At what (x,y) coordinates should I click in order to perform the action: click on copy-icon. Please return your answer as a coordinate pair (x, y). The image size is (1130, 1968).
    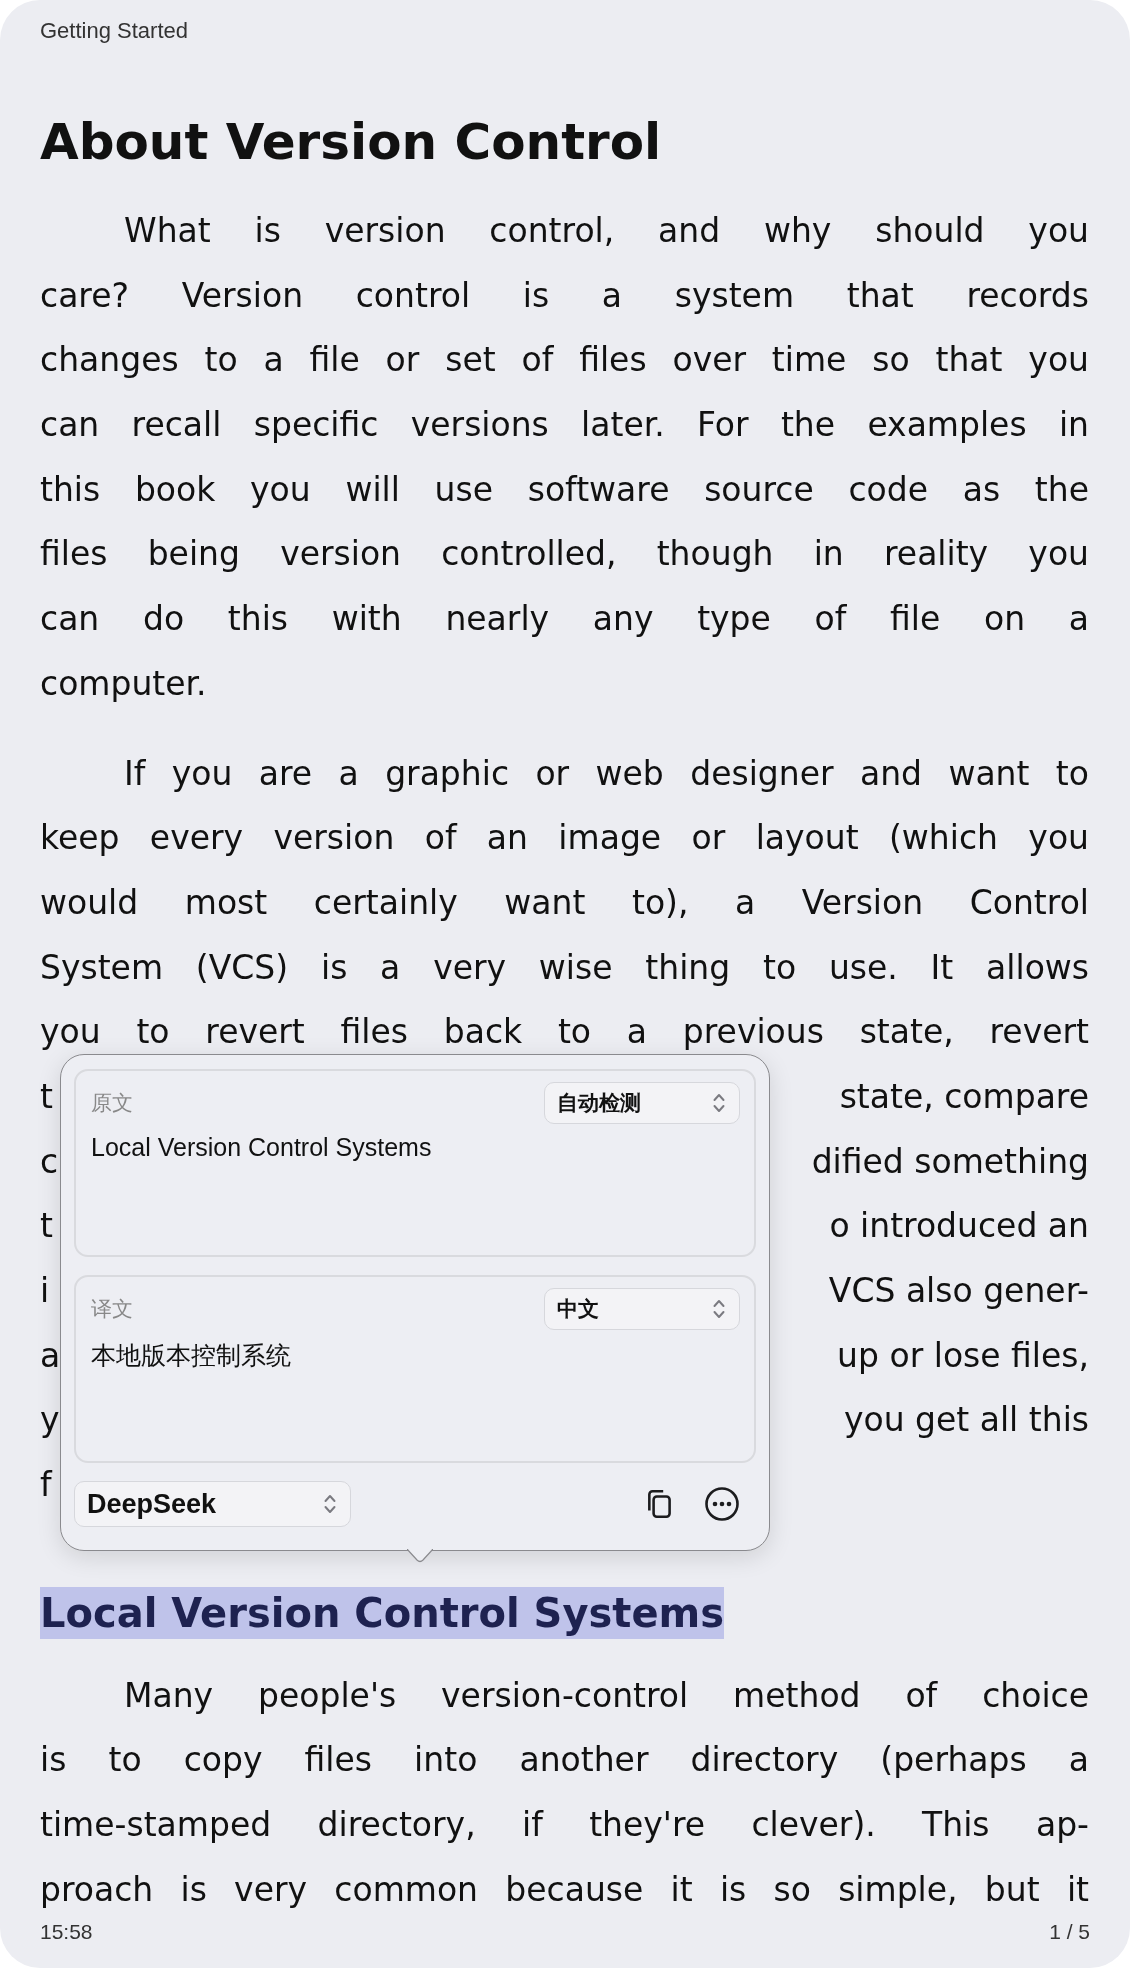
    Looking at the image, I should click on (660, 1504).